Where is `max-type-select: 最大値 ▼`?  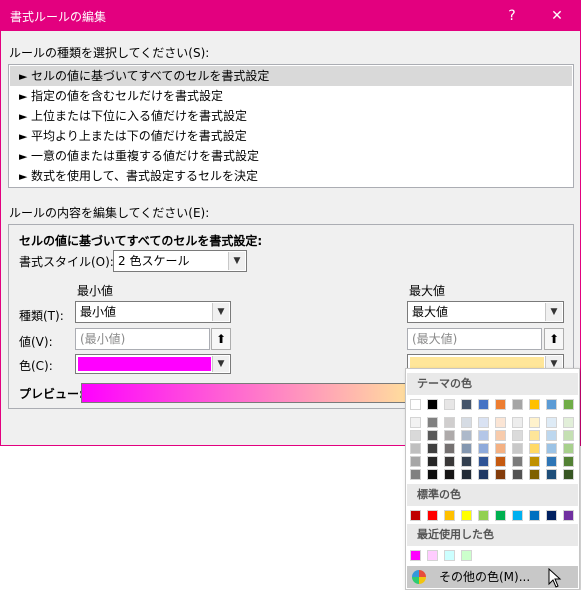 max-type-select: 最大値 ▼ is located at coordinates (485, 312).